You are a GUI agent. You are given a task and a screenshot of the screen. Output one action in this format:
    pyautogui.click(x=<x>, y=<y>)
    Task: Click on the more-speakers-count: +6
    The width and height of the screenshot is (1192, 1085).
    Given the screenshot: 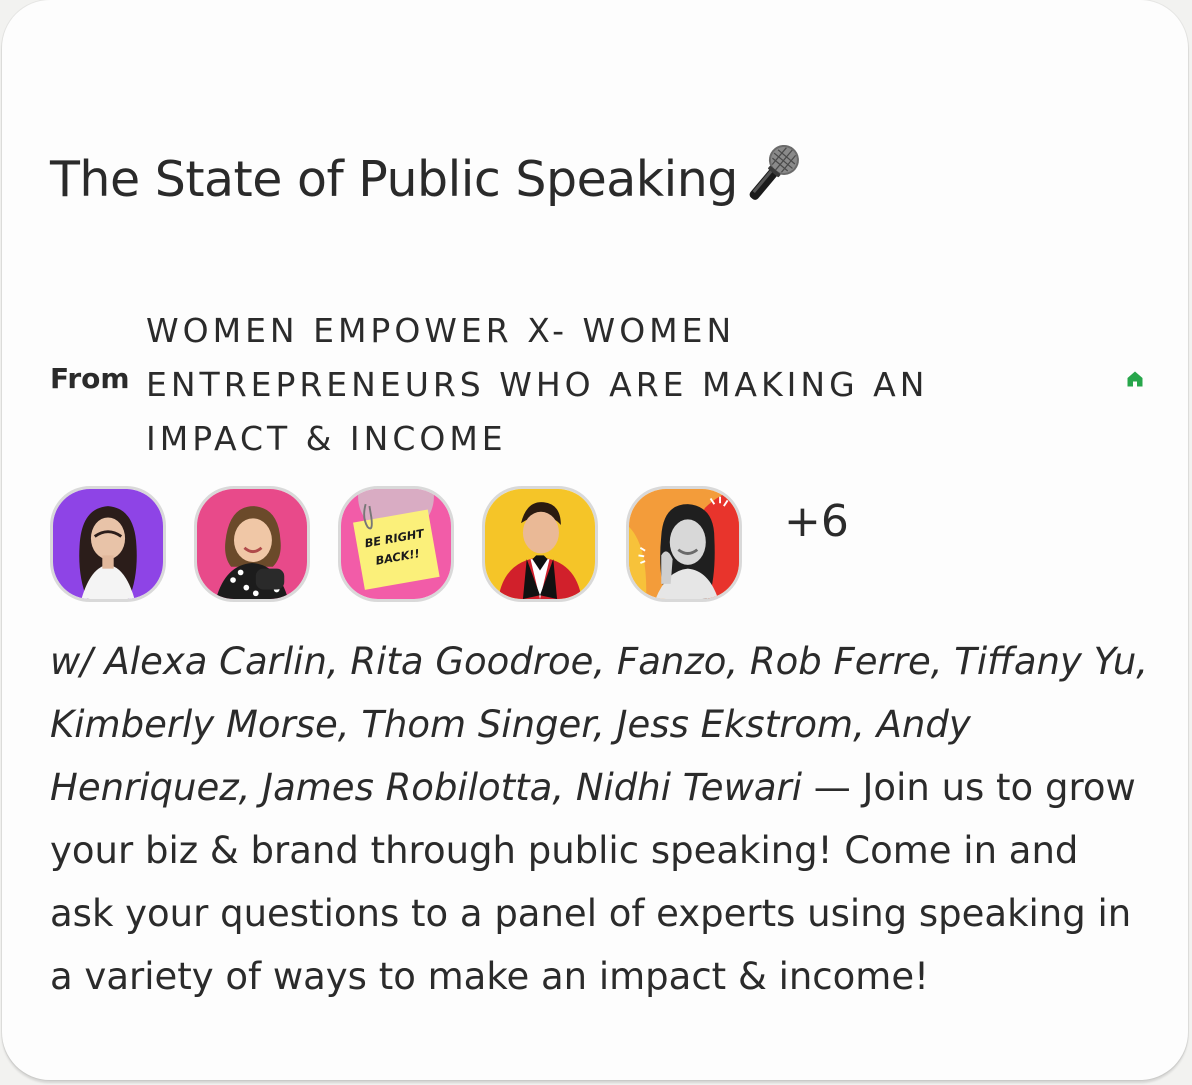 What is the action you would take?
    pyautogui.click(x=816, y=521)
    